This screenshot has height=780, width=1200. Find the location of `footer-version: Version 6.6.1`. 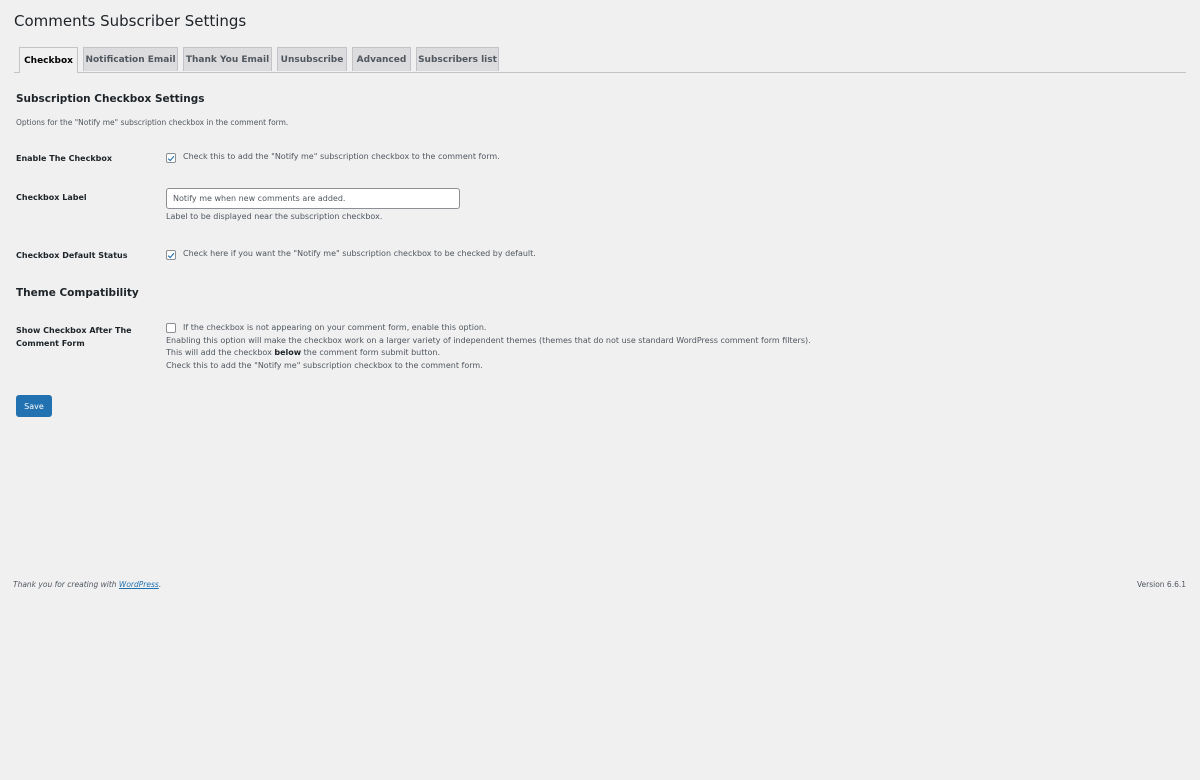

footer-version: Version 6.6.1 is located at coordinates (1161, 584).